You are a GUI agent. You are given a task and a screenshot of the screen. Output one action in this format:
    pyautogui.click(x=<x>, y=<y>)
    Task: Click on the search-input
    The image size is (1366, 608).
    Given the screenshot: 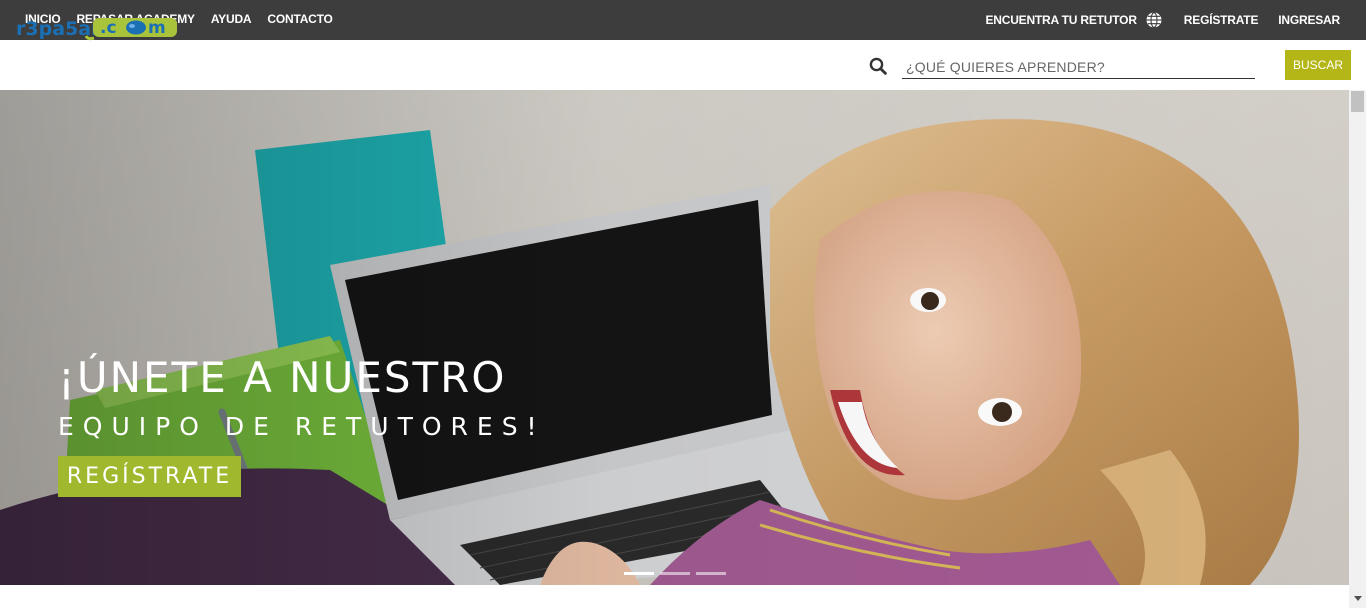 What is the action you would take?
    pyautogui.click(x=1078, y=67)
    